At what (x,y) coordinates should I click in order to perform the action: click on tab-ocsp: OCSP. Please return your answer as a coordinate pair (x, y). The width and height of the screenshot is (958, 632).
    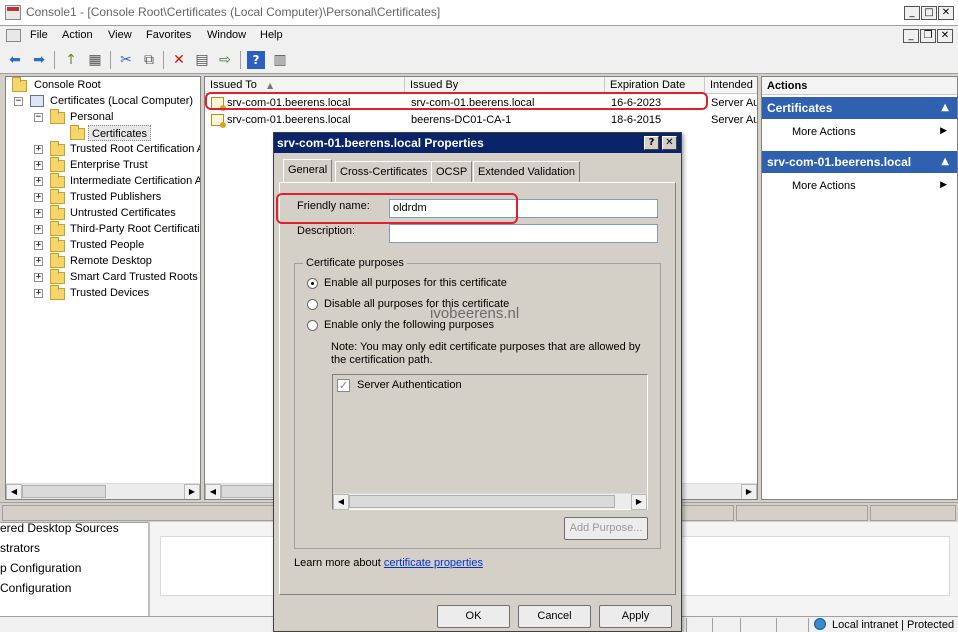
    Looking at the image, I should click on (452, 171).